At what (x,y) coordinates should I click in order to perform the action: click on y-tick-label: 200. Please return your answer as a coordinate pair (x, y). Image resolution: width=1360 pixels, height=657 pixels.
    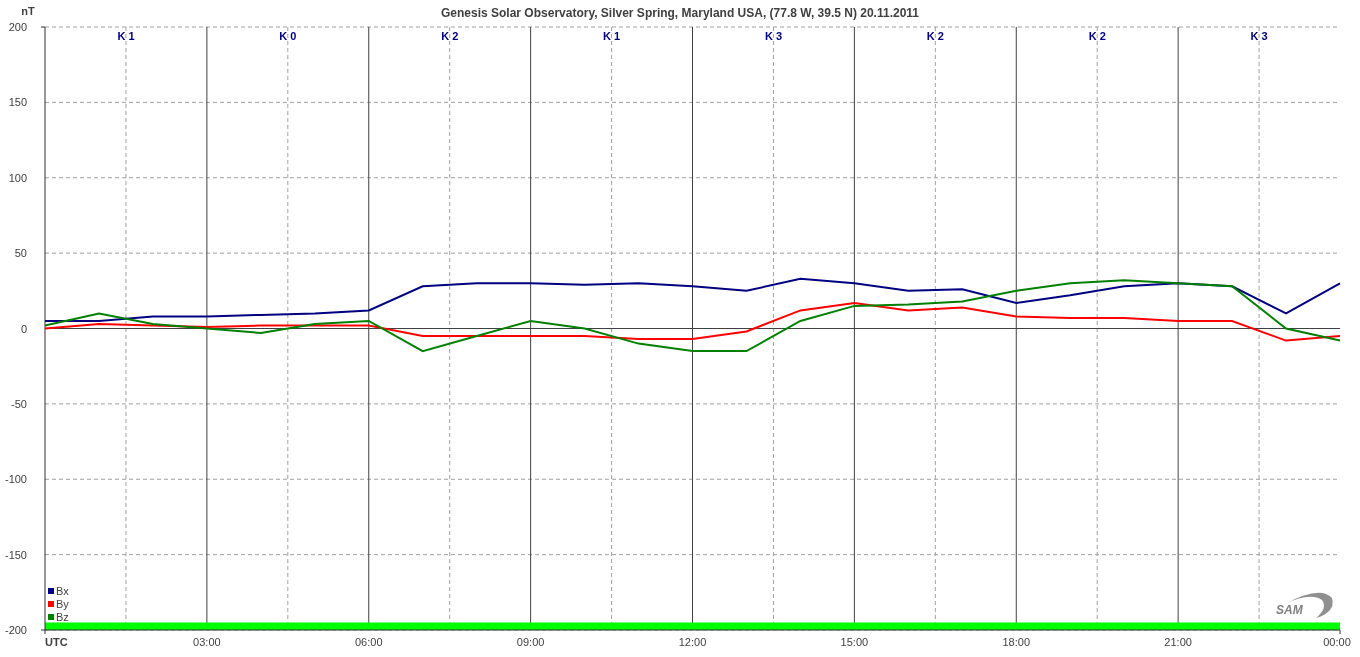
    Looking at the image, I should click on (17, 27).